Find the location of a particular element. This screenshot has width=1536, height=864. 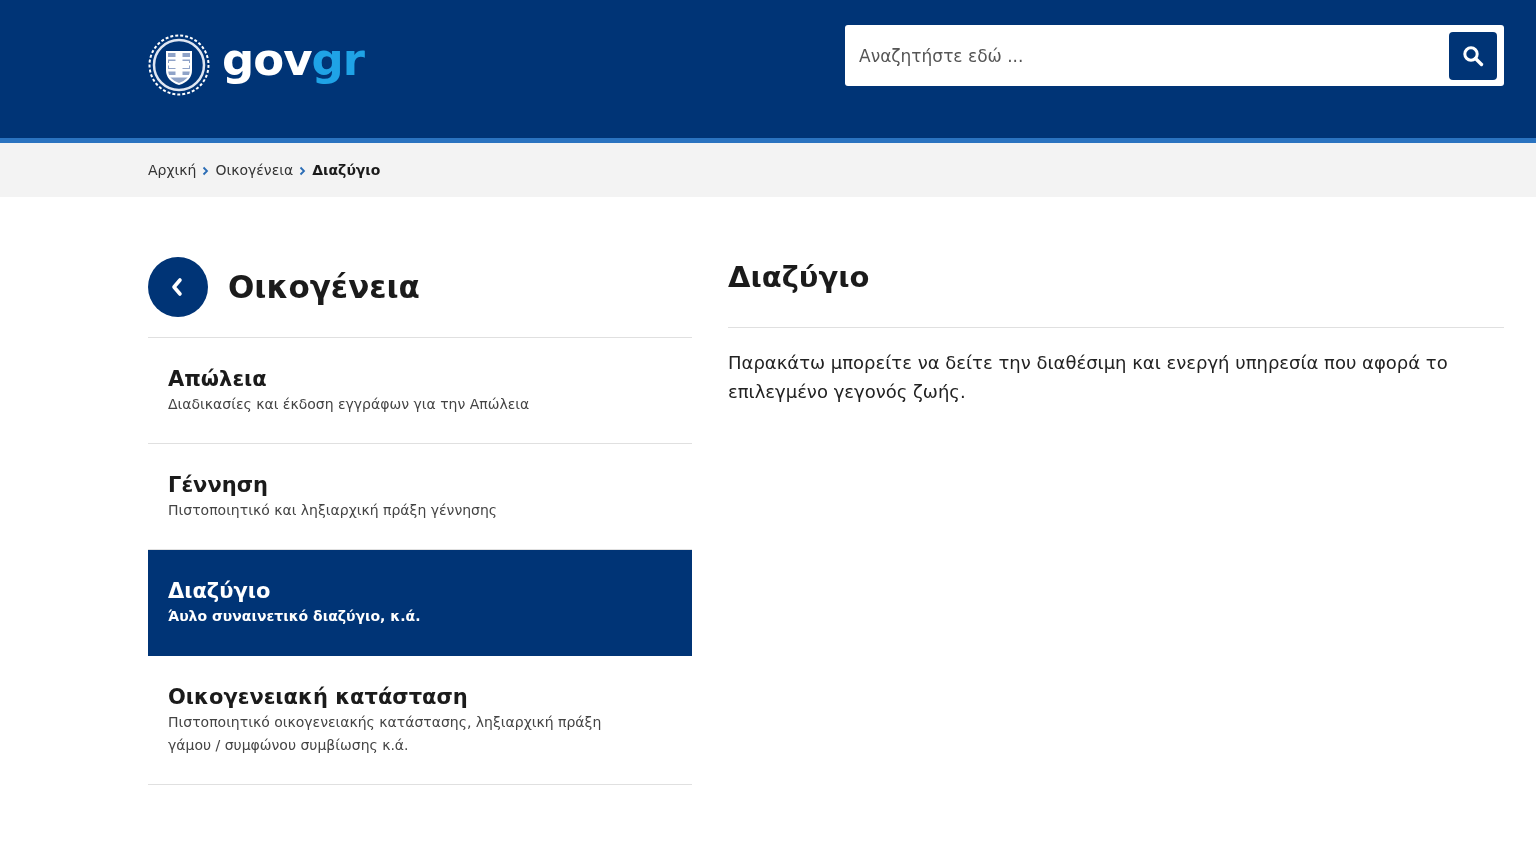

page-title: Διαζύγιο is located at coordinates (1116, 292).